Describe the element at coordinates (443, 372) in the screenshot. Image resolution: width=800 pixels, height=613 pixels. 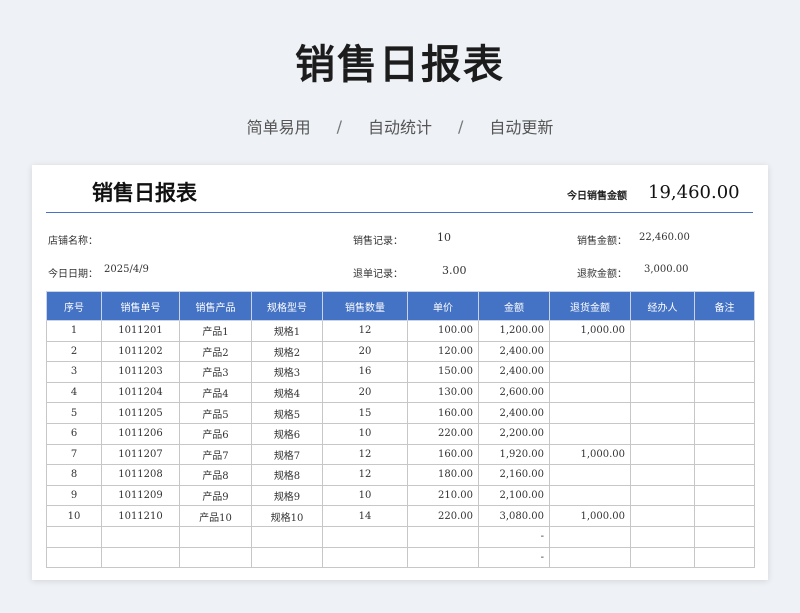
I see `cell-unit-price: 150.00` at that location.